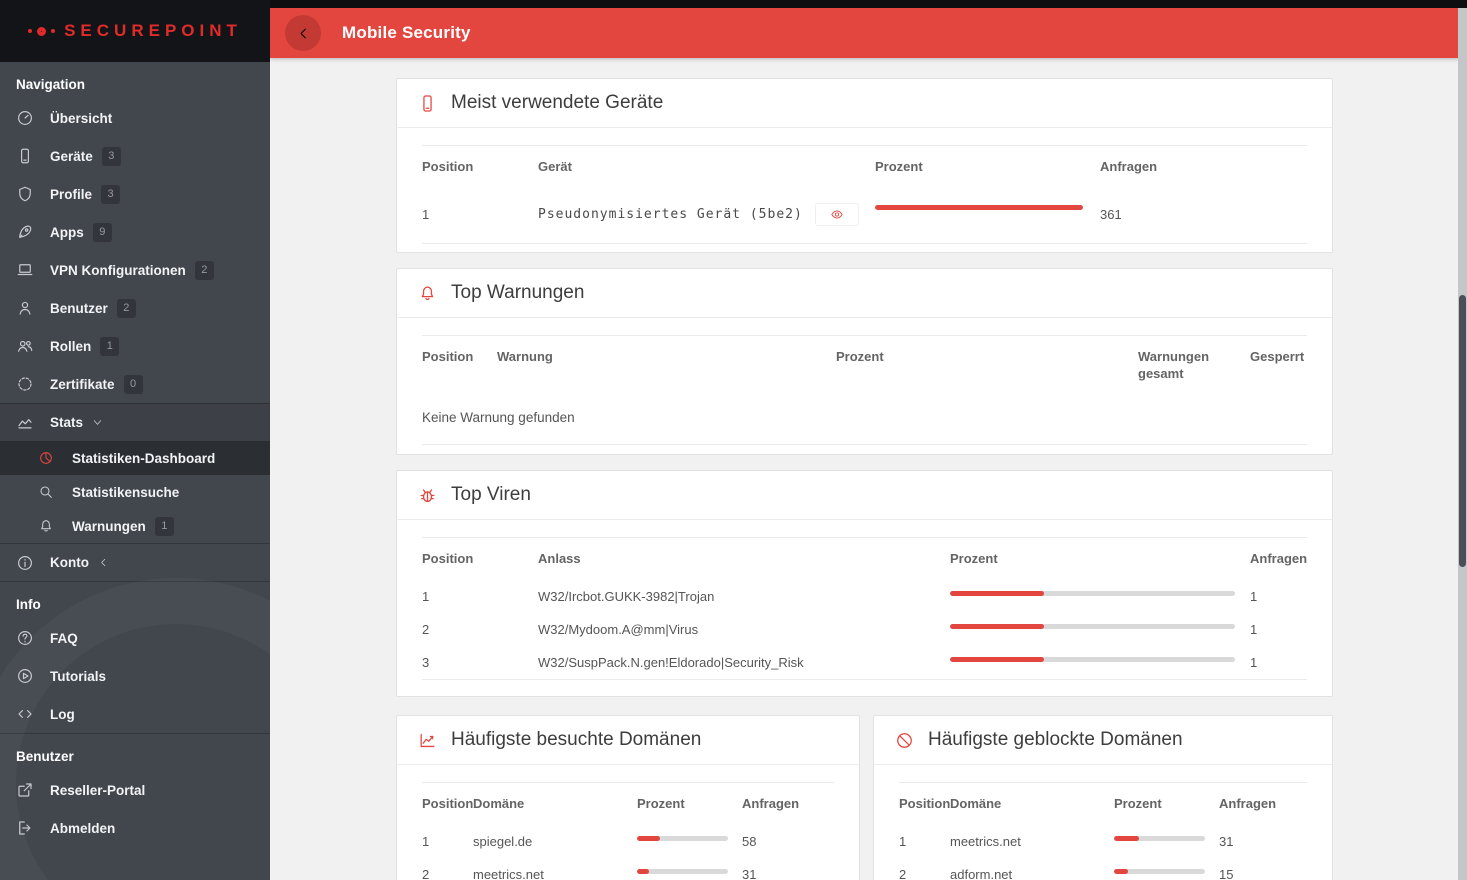  What do you see at coordinates (62, 714) in the screenshot?
I see `sidebar-item-label: Log` at bounding box center [62, 714].